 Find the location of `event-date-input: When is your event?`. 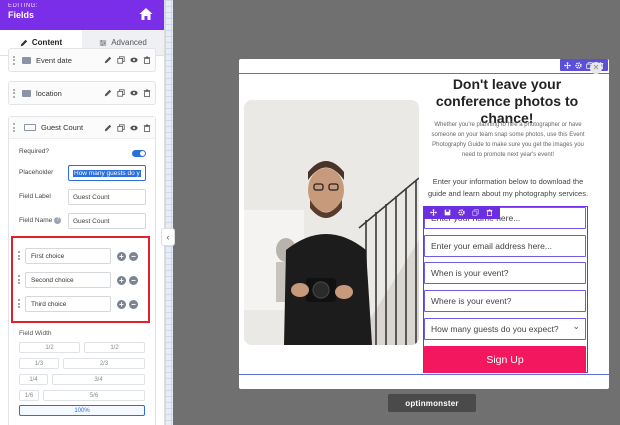

event-date-input: When is your event? is located at coordinates (505, 273).